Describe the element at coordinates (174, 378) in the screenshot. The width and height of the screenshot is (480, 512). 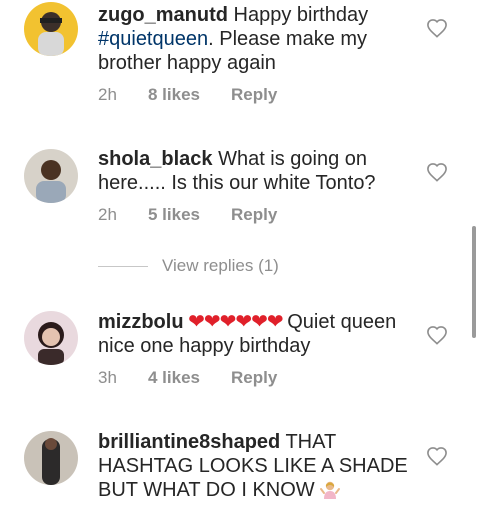
I see `likes-count: 4 likes` at that location.